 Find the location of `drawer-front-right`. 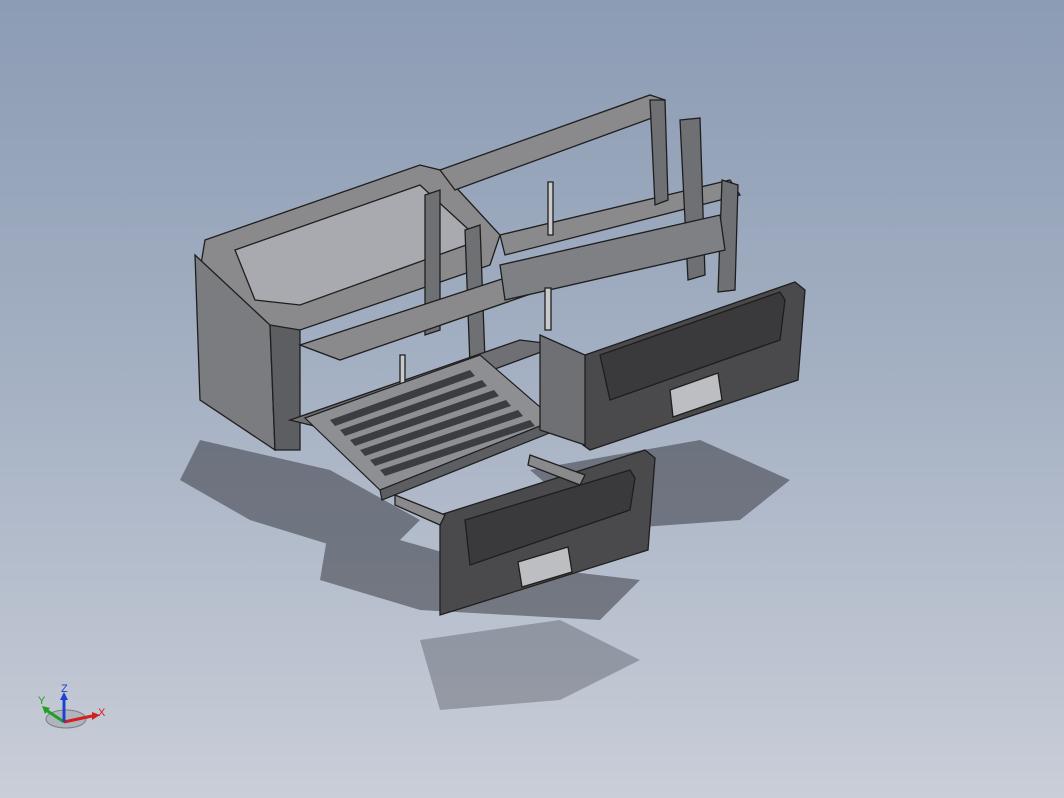

drawer-front-right is located at coordinates (672, 366).